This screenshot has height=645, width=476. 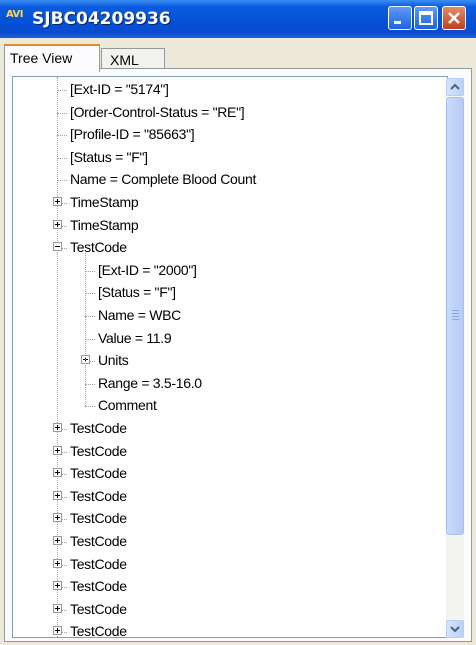 What do you see at coordinates (150, 382) in the screenshot?
I see `tree-node-label: Range = 3.5-16.0` at bounding box center [150, 382].